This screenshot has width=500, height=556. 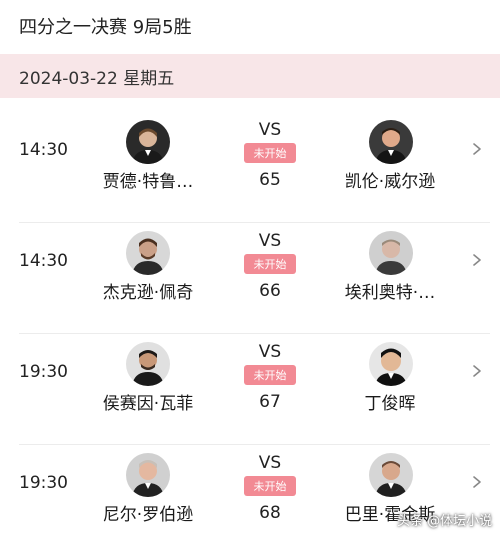 I want to click on match-number: 65, so click(x=270, y=180).